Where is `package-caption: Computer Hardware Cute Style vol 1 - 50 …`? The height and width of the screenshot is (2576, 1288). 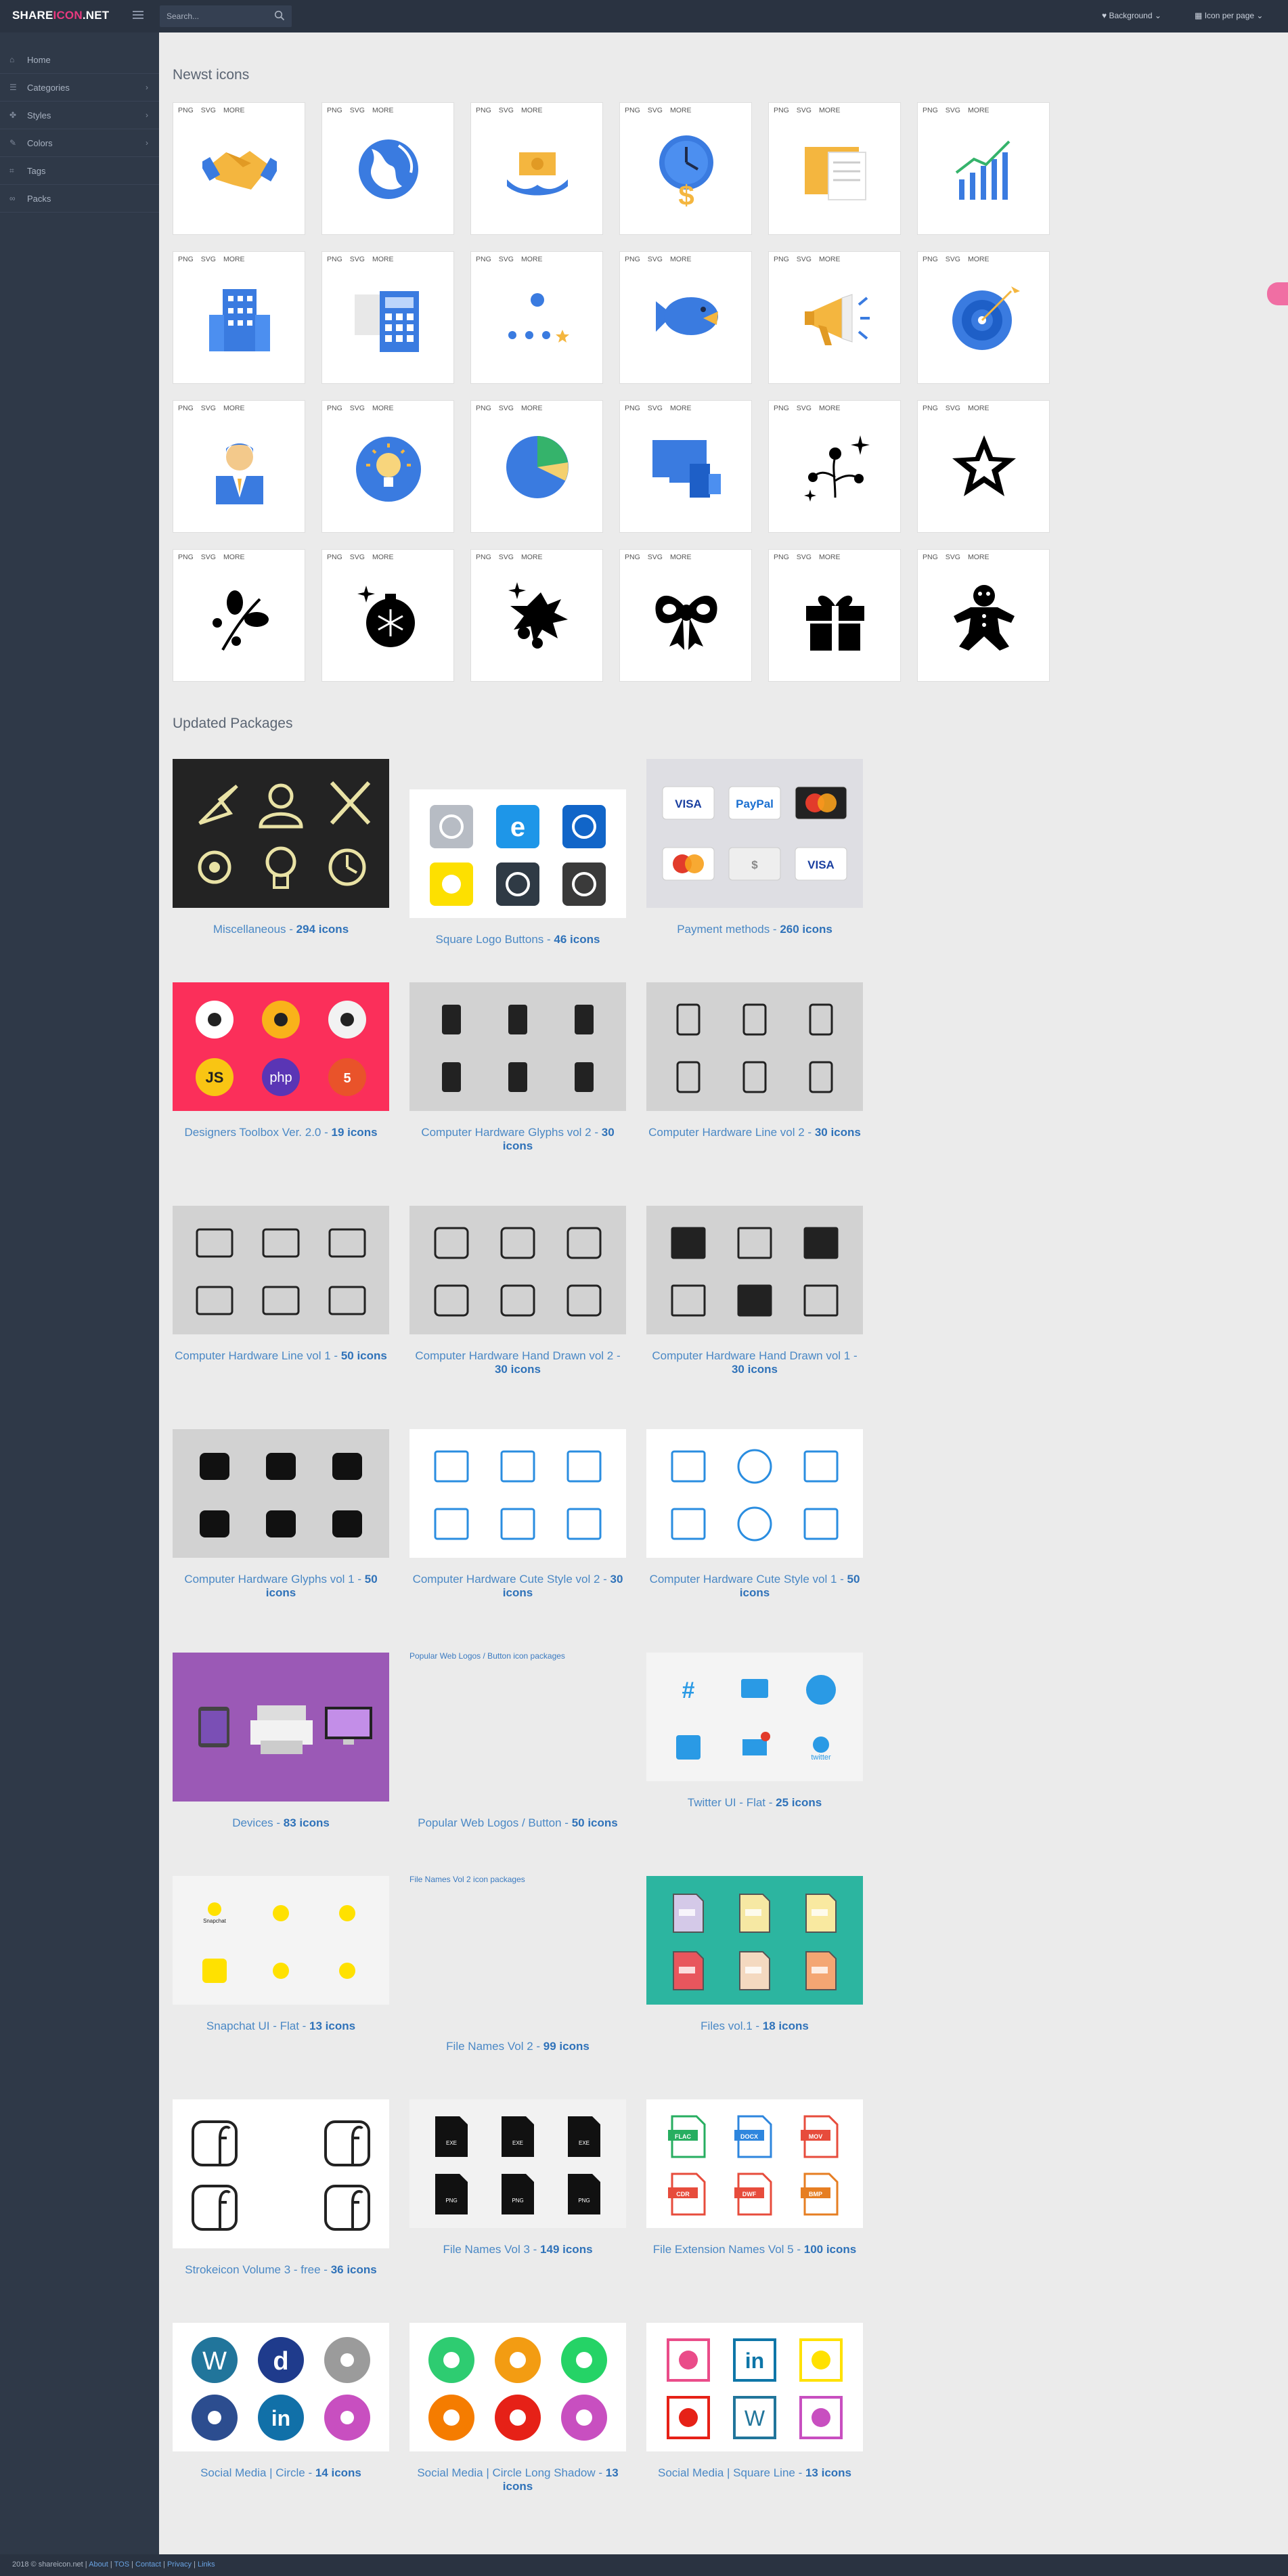
package-caption: Computer Hardware Cute Style vol 1 - 50 … is located at coordinates (754, 1586).